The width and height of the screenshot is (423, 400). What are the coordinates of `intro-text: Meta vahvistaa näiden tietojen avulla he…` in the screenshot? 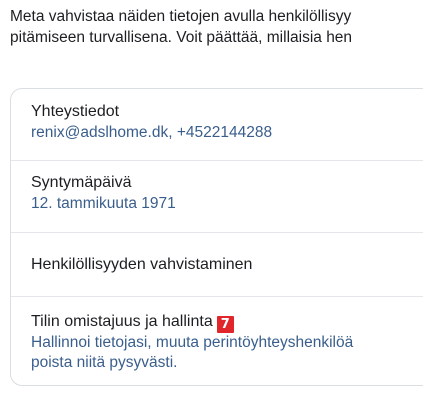 It's located at (216, 27).